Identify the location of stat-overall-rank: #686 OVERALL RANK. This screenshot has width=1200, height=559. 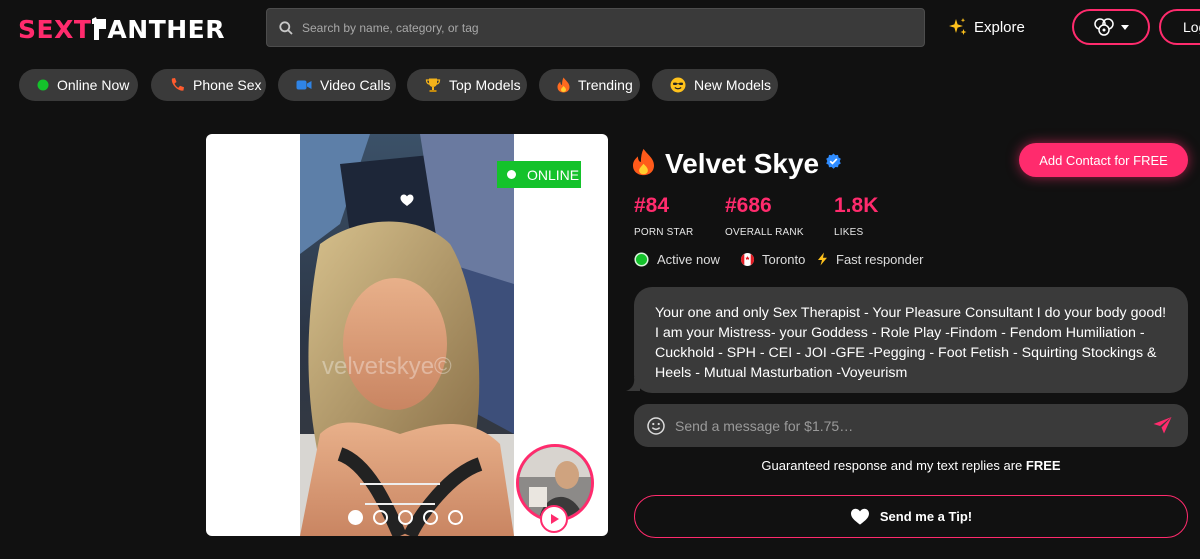
(764, 216).